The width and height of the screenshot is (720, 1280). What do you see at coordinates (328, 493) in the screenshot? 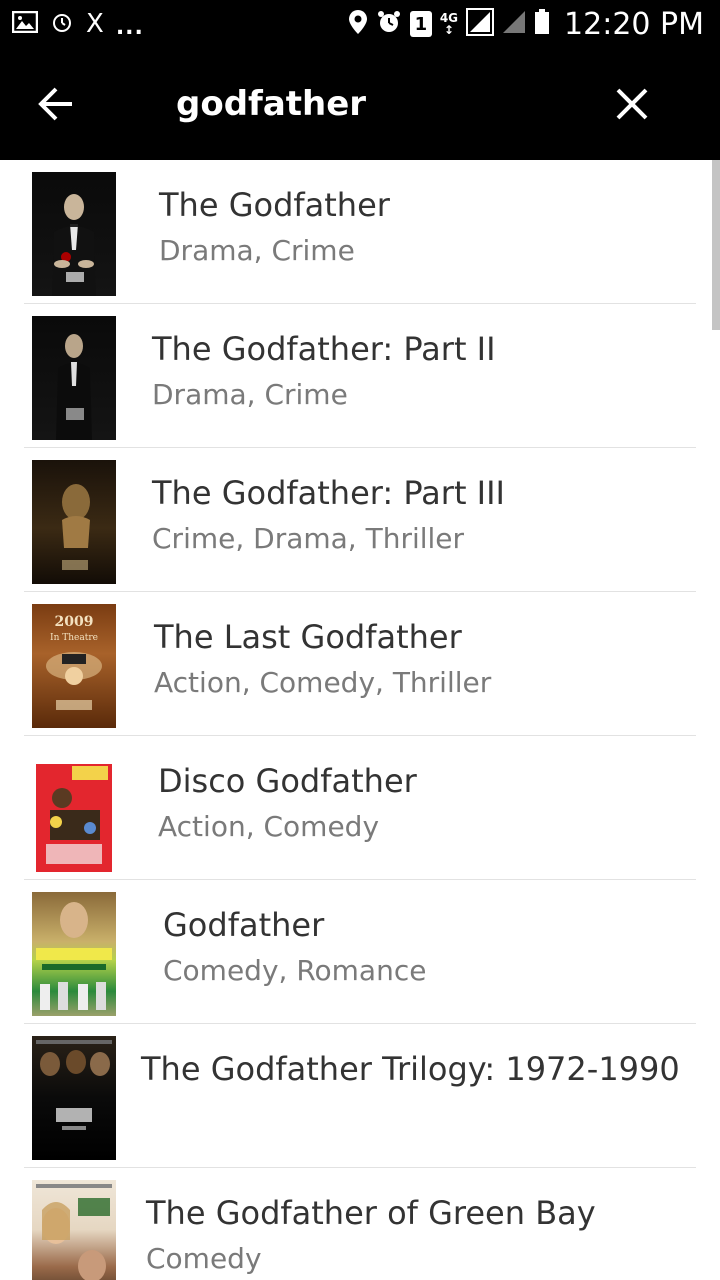
I see `movie-title: The Godfather: Part III` at bounding box center [328, 493].